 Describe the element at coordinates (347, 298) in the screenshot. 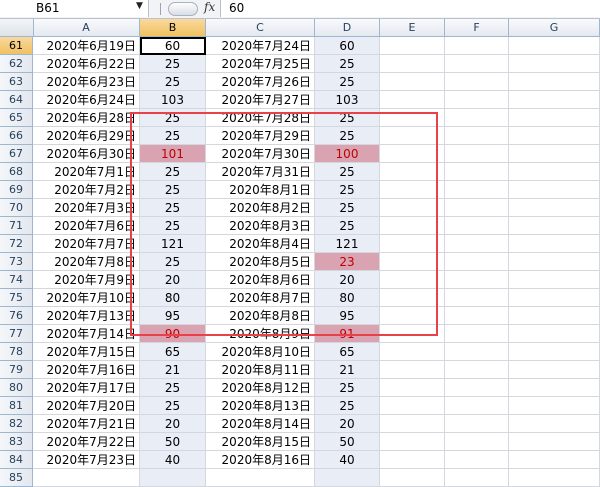

I see `cell-d: 80` at that location.